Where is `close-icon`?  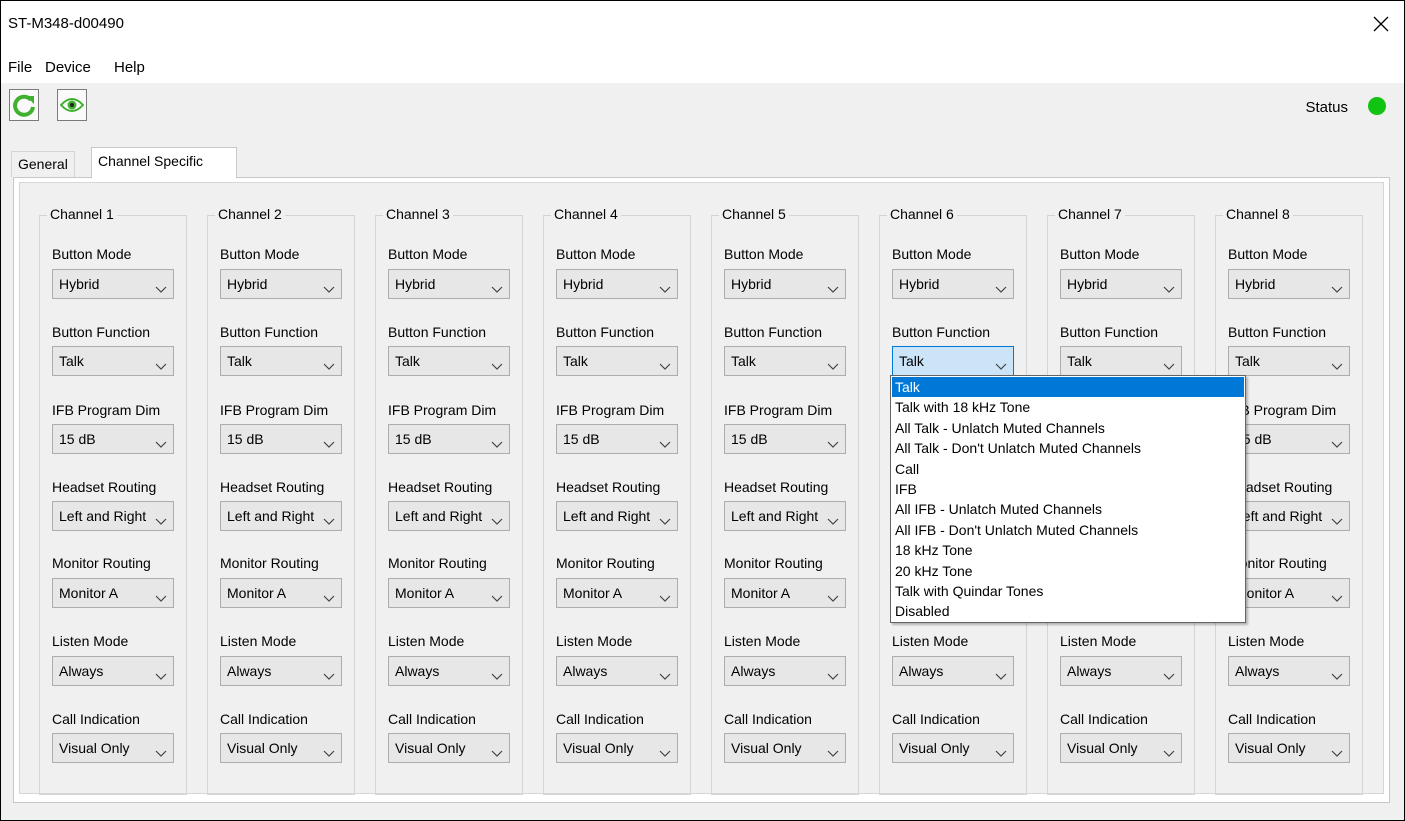
close-icon is located at coordinates (1381, 24).